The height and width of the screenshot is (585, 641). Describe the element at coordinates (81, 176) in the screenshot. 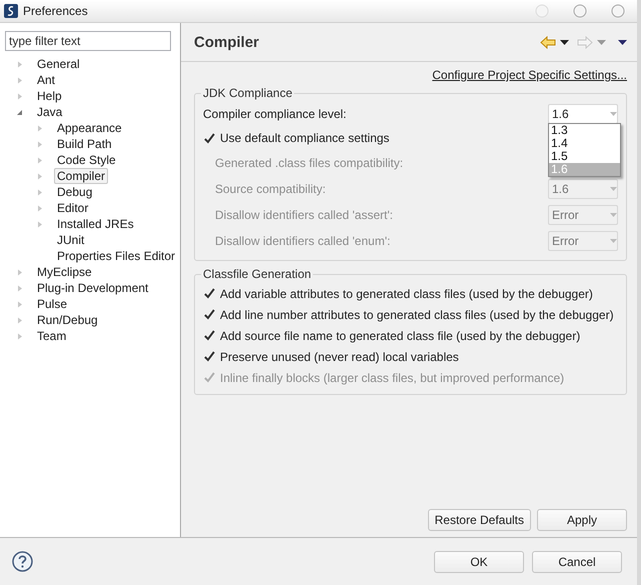

I see `tree-item: Compiler` at that location.